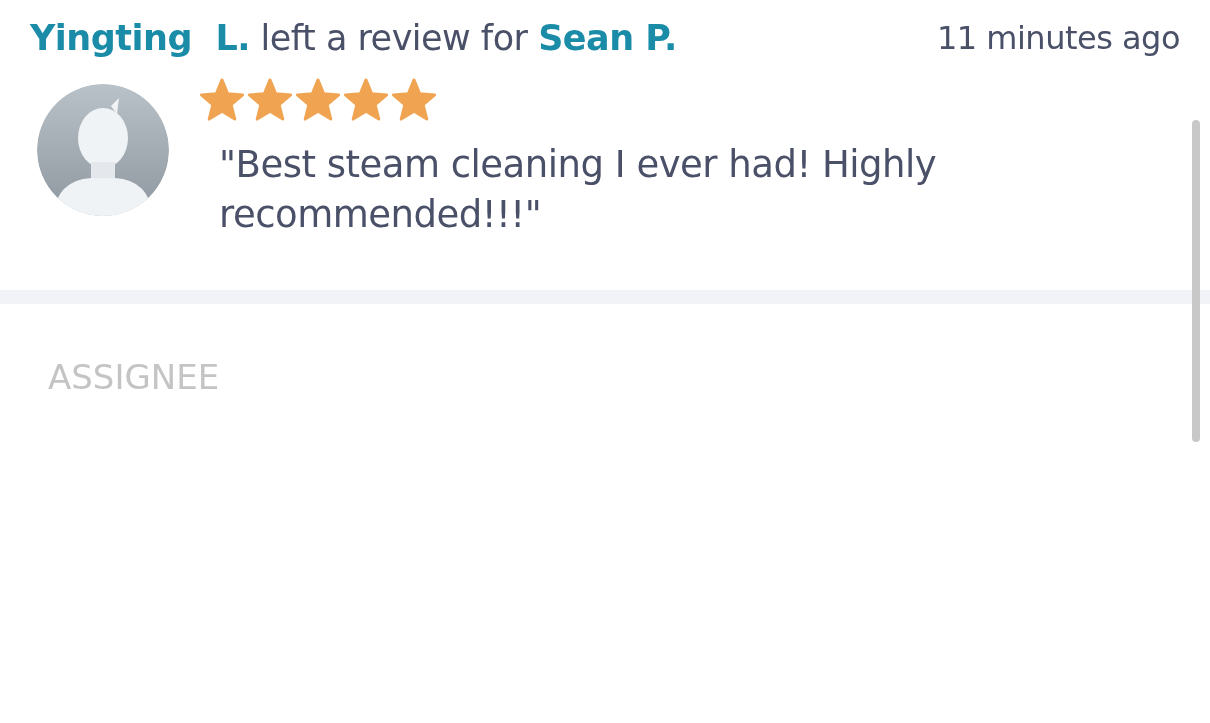 The width and height of the screenshot is (1210, 723). What do you see at coordinates (134, 377) in the screenshot?
I see `section-heading: ASSIGNEE` at bounding box center [134, 377].